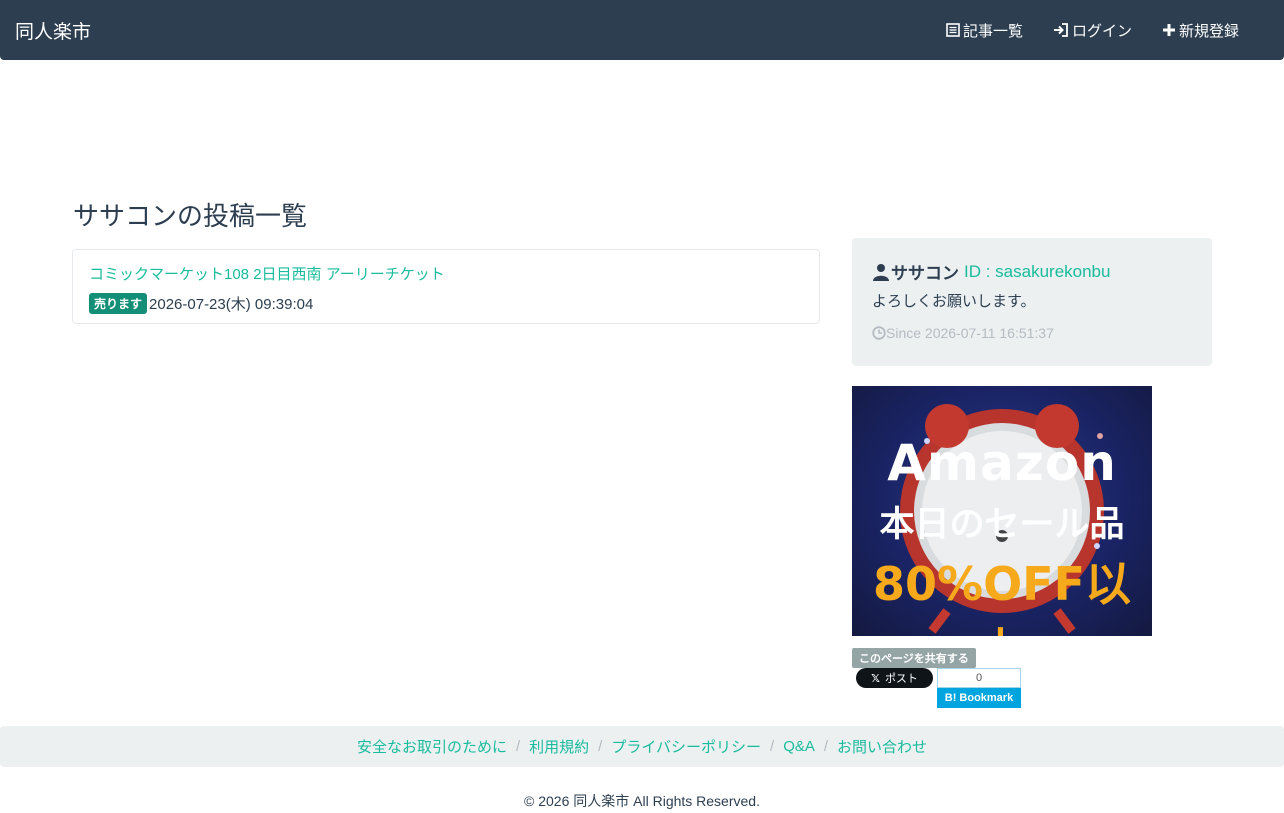 This screenshot has height=813, width=1284. I want to click on nav-articles-link: 記事一覧, so click(984, 30).